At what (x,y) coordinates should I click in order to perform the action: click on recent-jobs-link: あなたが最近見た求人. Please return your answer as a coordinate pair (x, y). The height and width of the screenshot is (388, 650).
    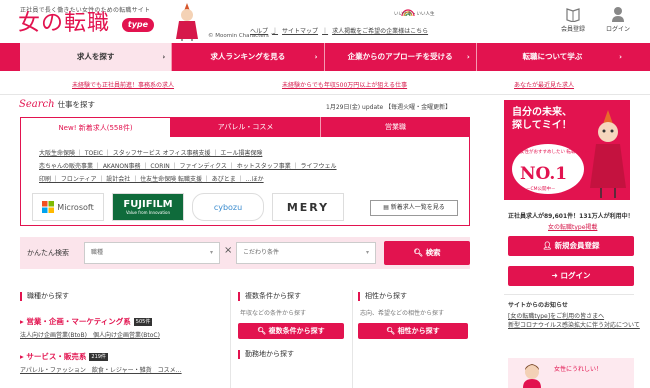
    Looking at the image, I should click on (544, 84).